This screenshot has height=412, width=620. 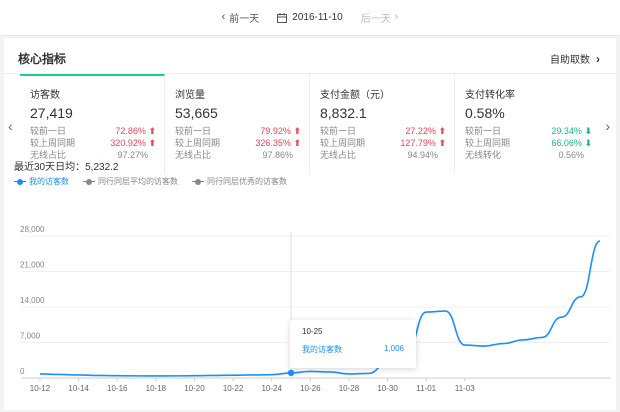 I want to click on x-tick-label: 10-22, so click(x=233, y=388).